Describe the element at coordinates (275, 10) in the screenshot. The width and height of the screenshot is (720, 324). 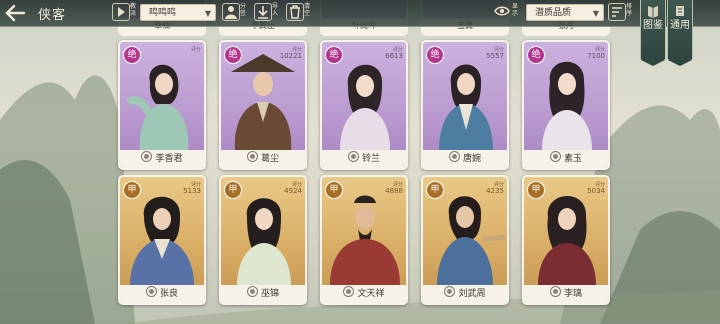
I see `import-label: 导入` at that location.